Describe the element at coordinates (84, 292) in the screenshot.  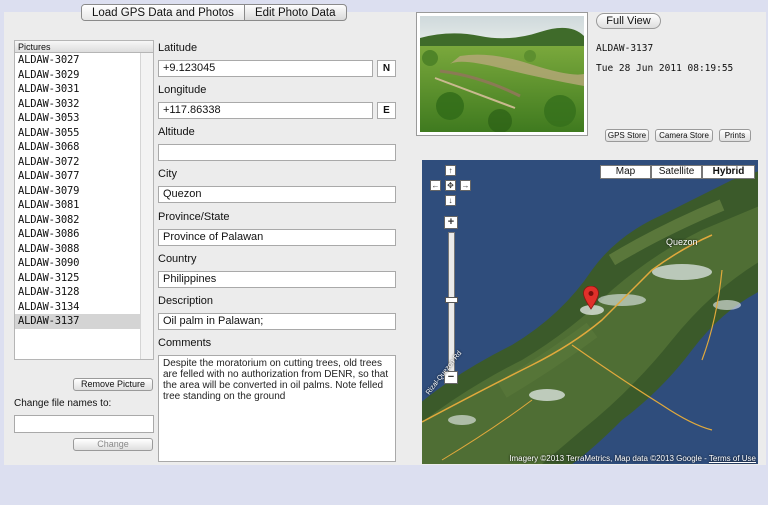
I see `list-item: ALDAW-3128` at that location.